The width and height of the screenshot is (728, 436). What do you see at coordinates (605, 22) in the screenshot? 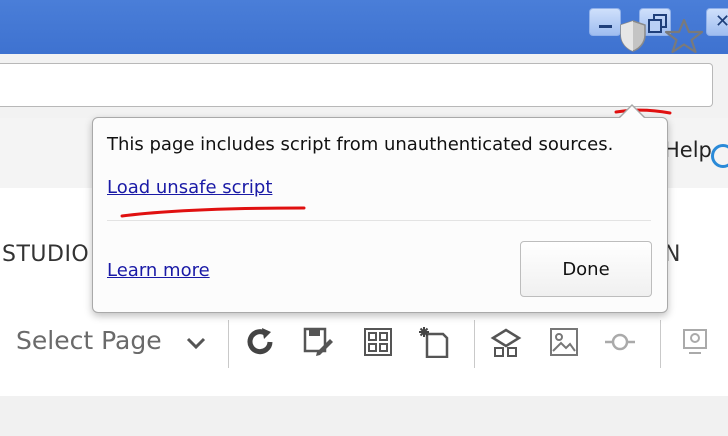
I see `minimize-button` at bounding box center [605, 22].